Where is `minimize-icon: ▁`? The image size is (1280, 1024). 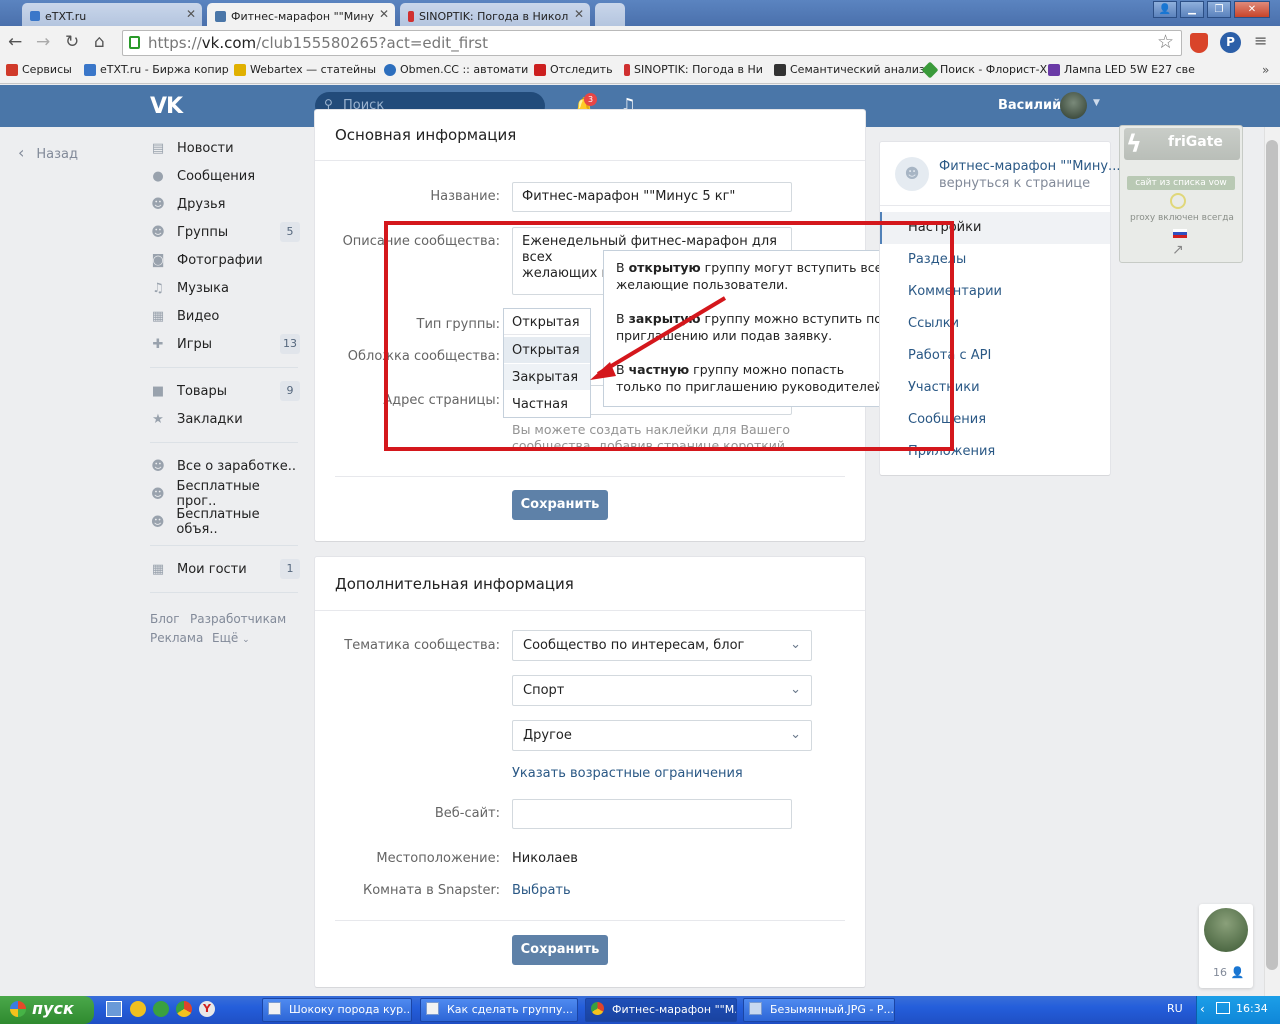
minimize-icon: ▁ is located at coordinates (1192, 9).